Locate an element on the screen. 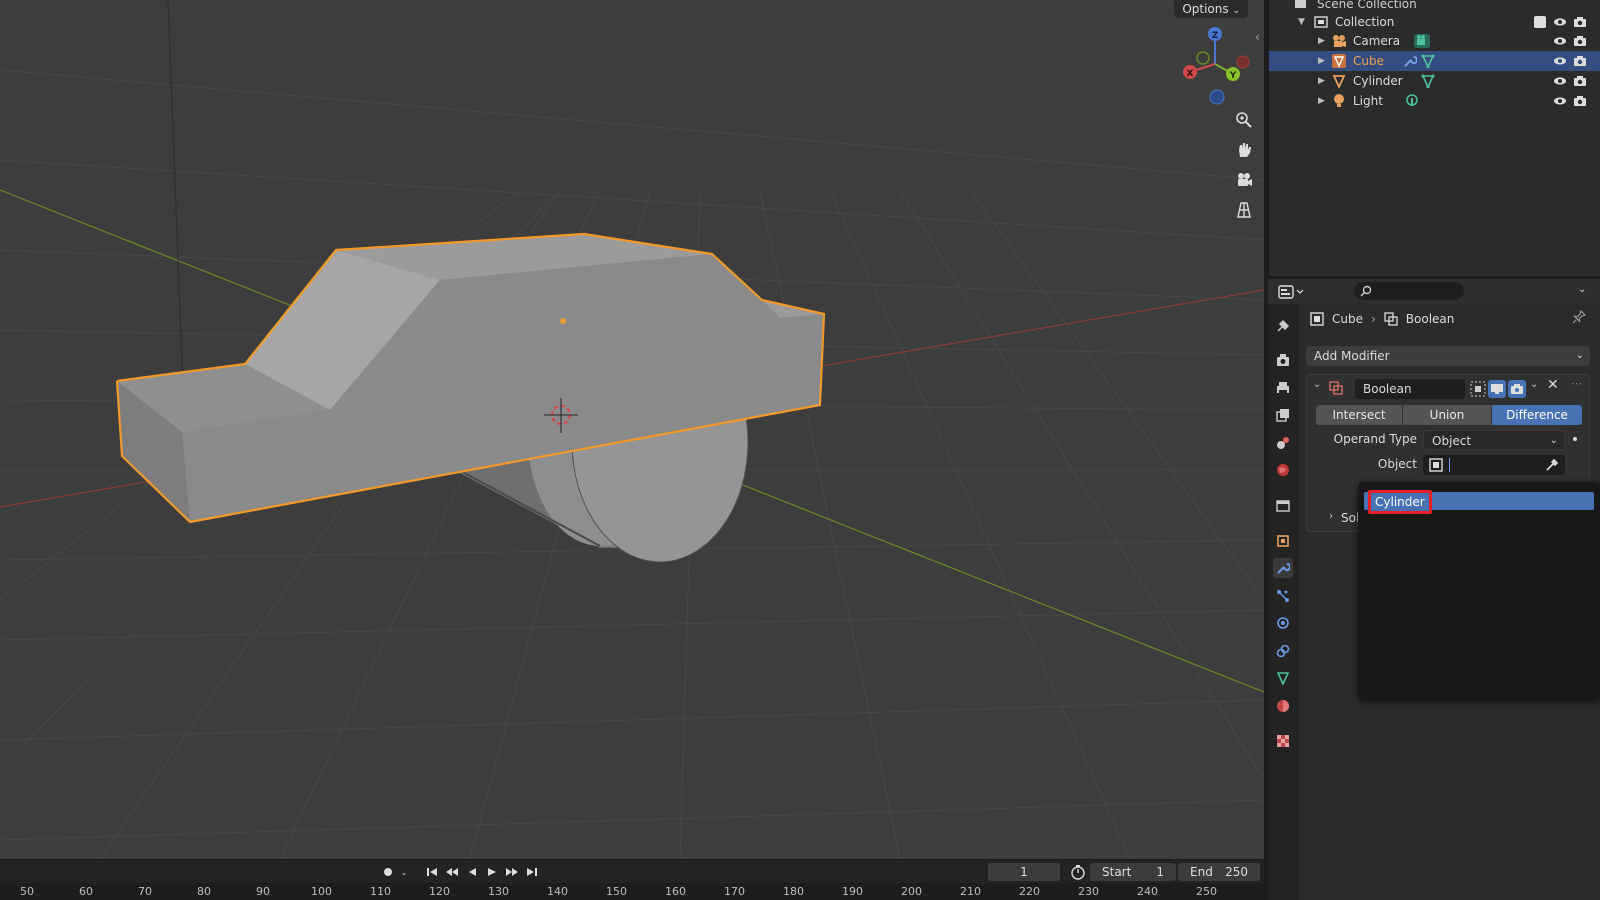 The width and height of the screenshot is (1600, 900). play-icon is located at coordinates (492, 872).